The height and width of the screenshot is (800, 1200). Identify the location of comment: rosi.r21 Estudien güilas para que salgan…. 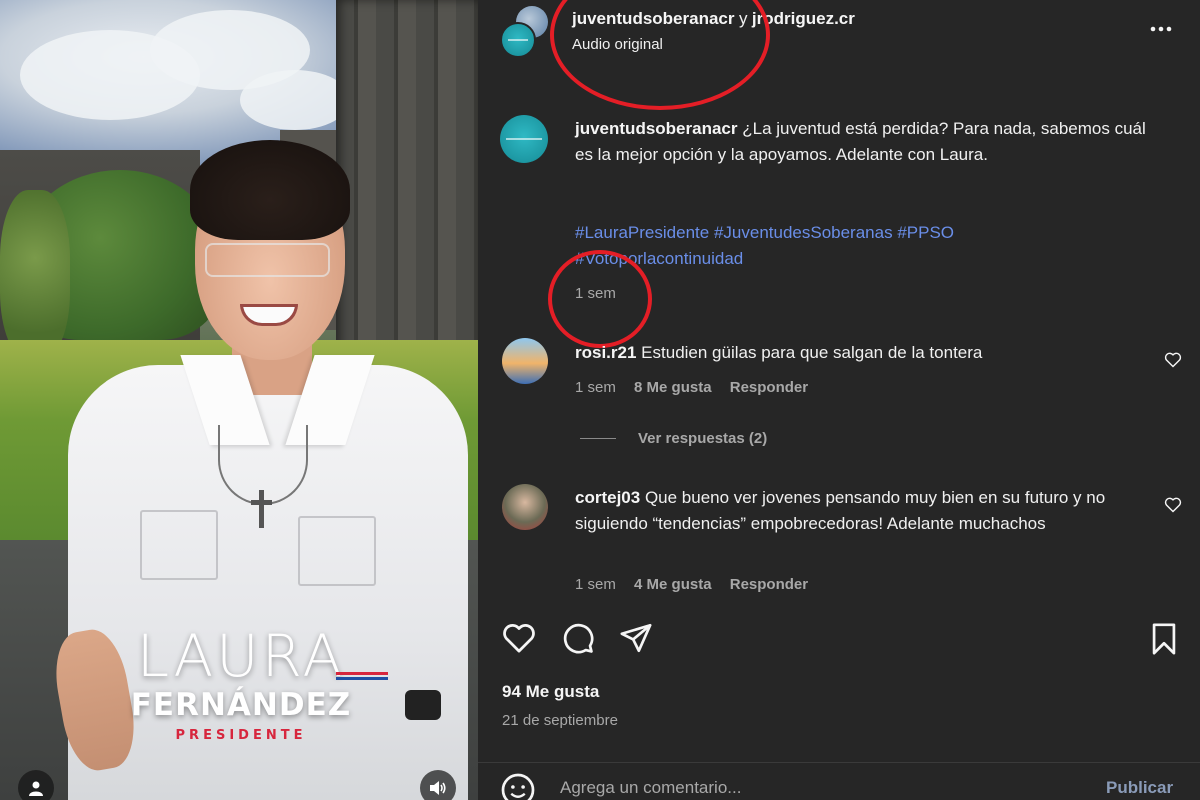
(855, 353).